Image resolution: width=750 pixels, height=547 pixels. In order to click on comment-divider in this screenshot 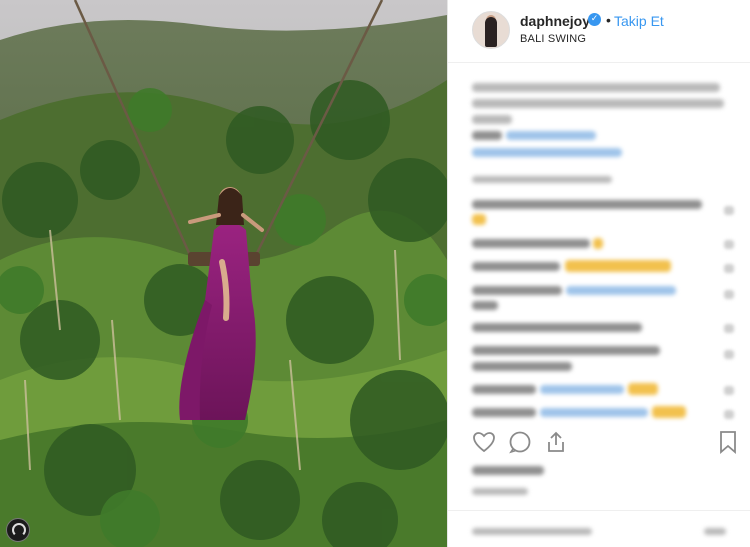, I will do `click(599, 510)`.